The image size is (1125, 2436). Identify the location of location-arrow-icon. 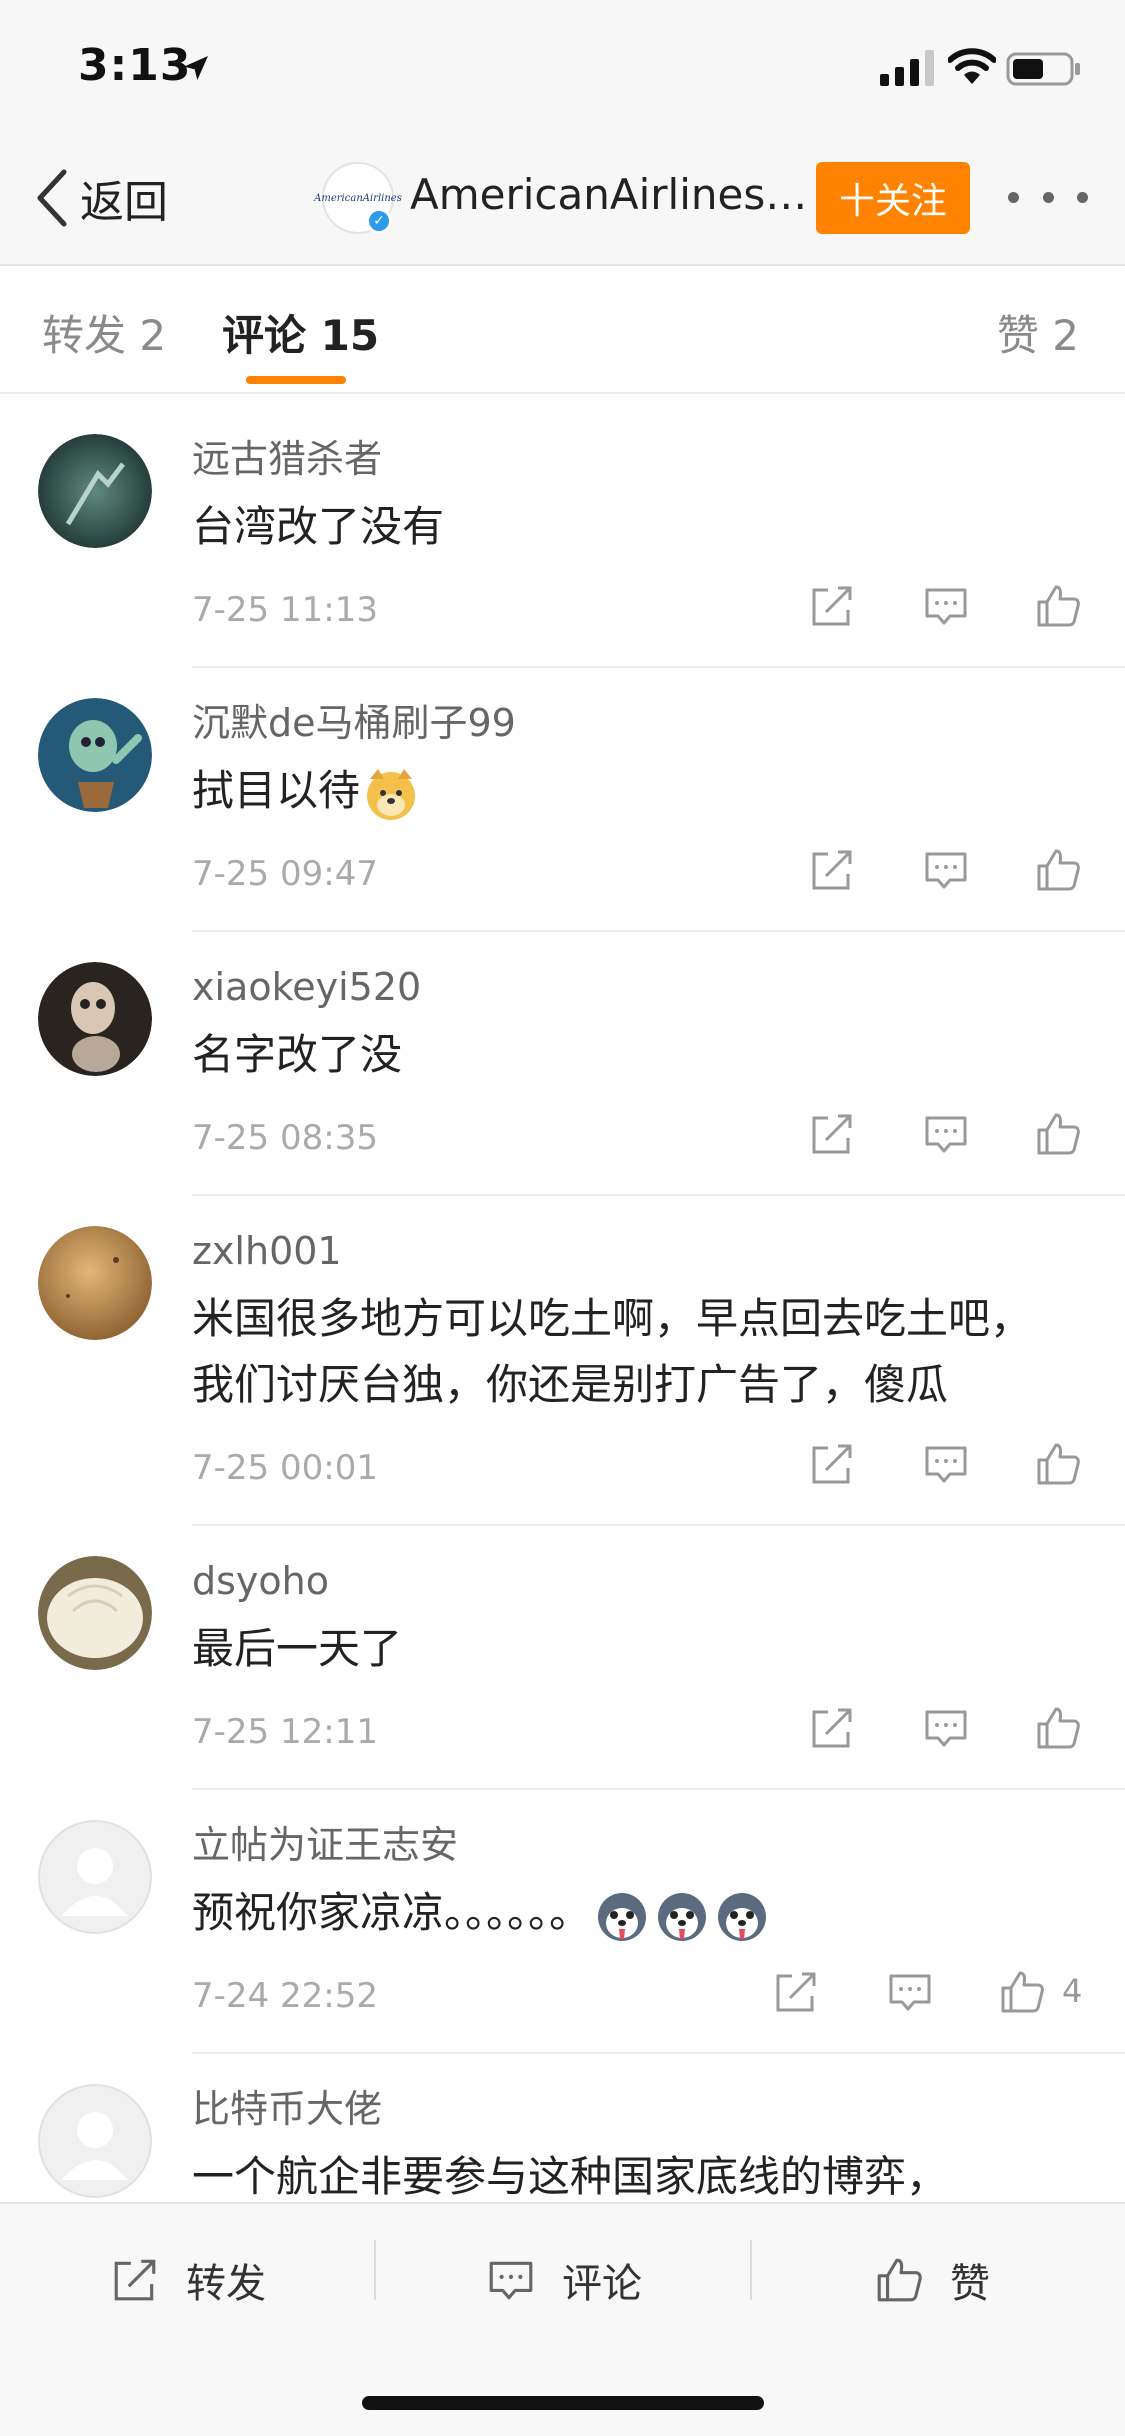
(196, 68).